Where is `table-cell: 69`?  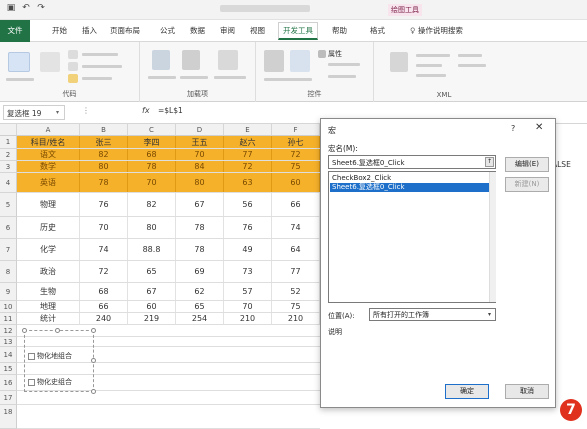
table-cell: 69 is located at coordinates (200, 271).